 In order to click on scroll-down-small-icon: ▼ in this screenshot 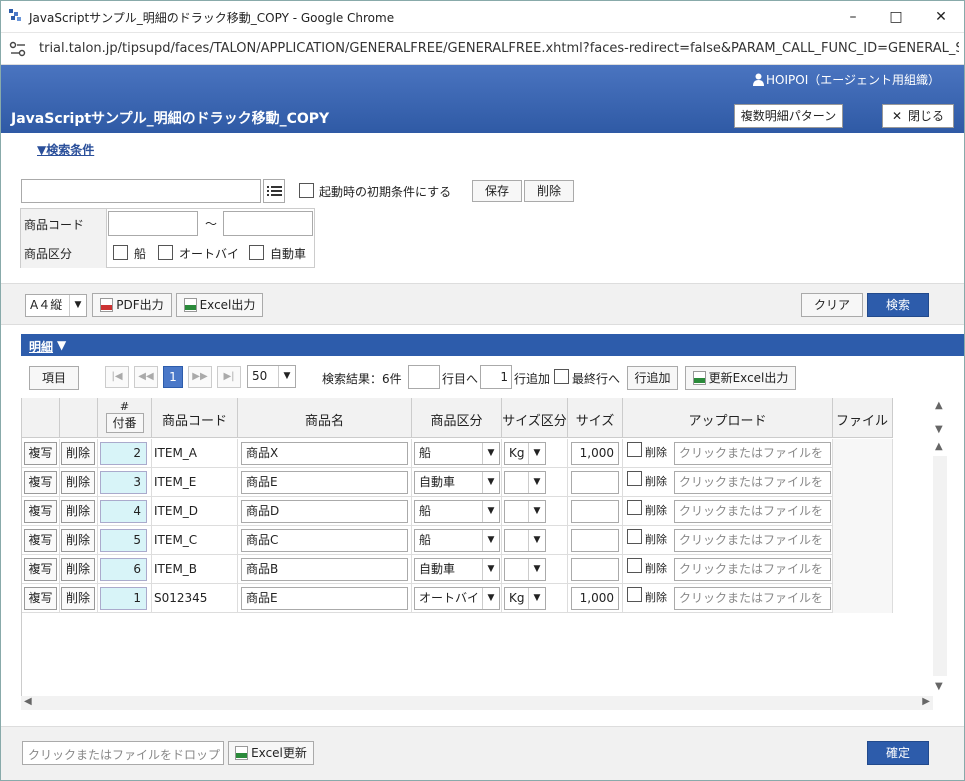, I will do `click(939, 429)`.